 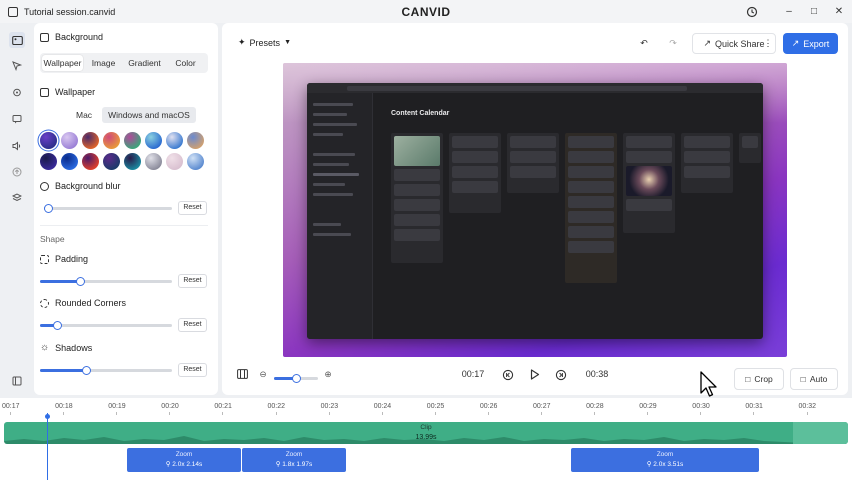 I want to click on ruler-label: 00:17, so click(x=11, y=406).